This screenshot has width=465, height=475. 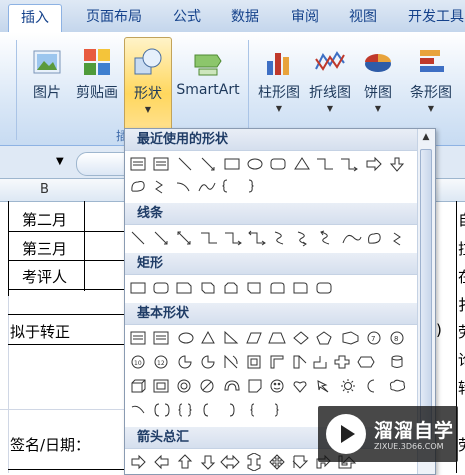 I want to click on tab-page-layout: 页面布局, so click(x=114, y=18).